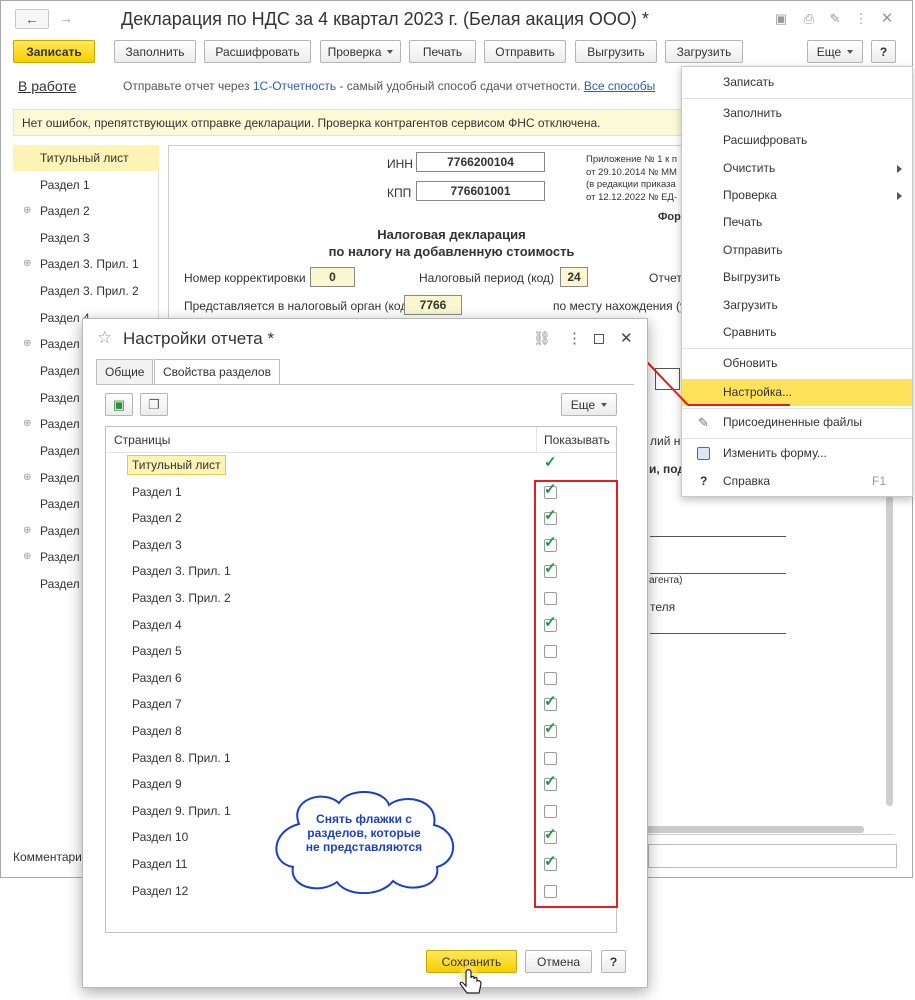  What do you see at coordinates (558, 961) in the screenshot?
I see `cancel-button: Отмена` at bounding box center [558, 961].